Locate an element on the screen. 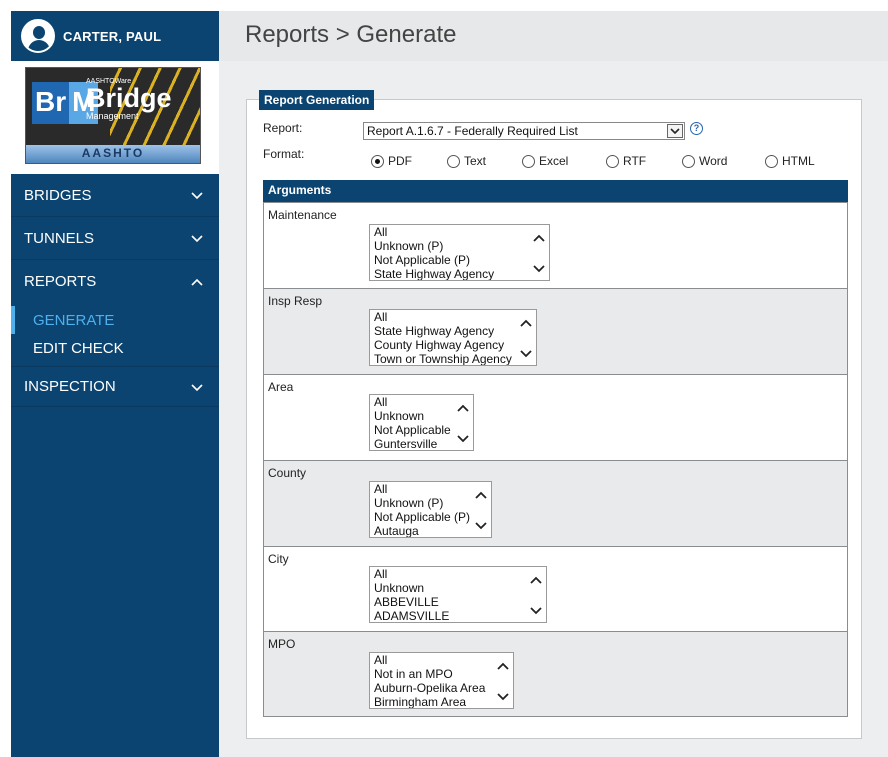  format-radio-text: Text is located at coordinates (466, 161).